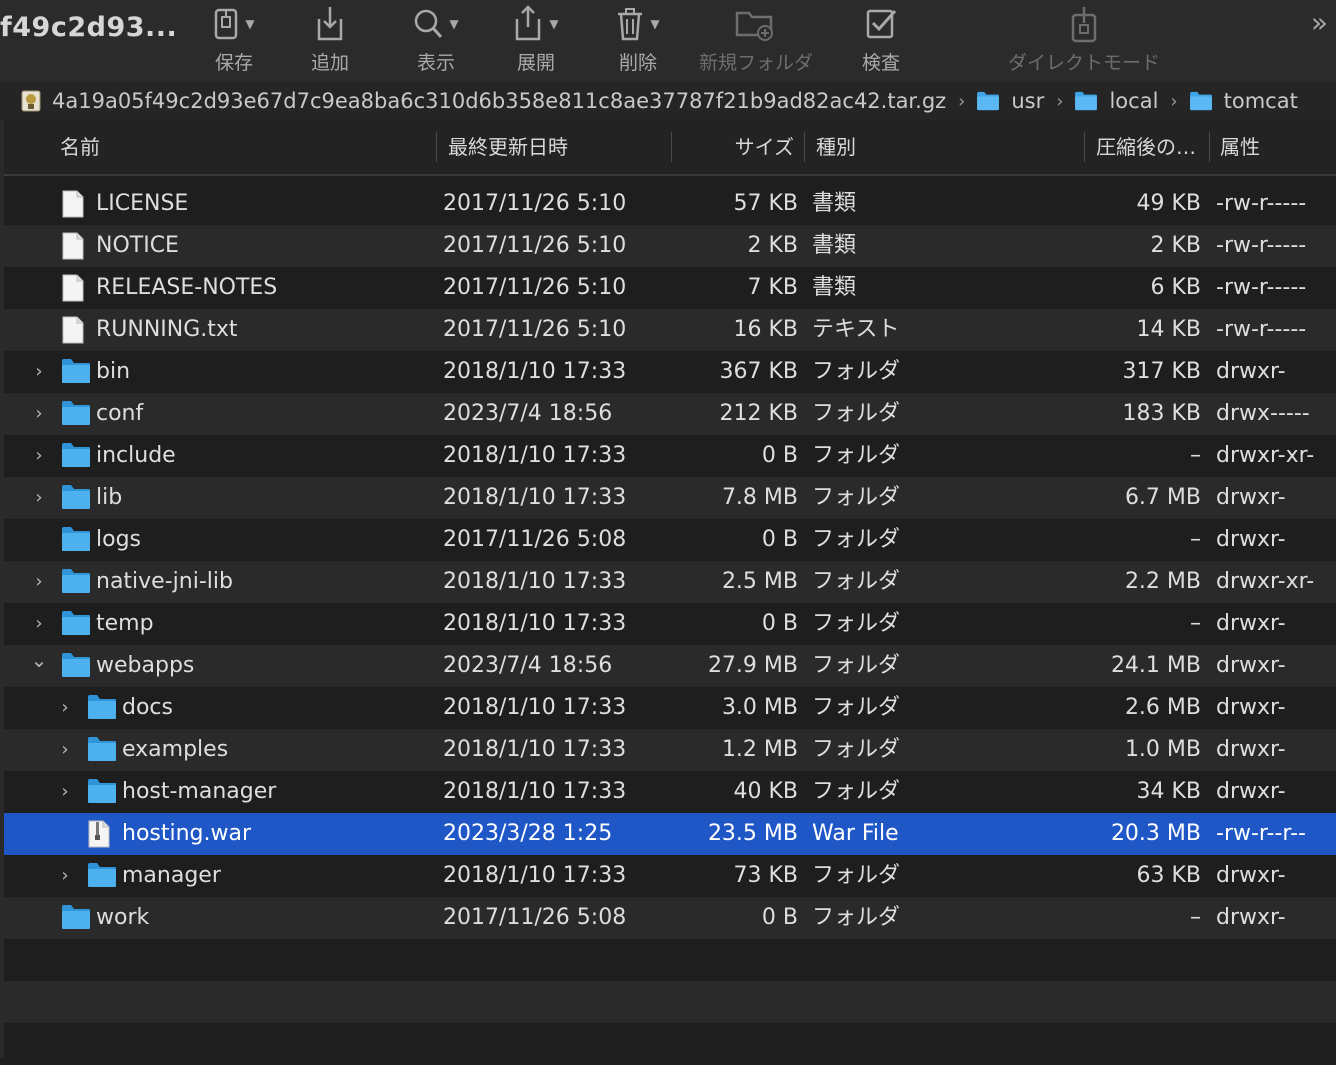  What do you see at coordinates (1134, 101) in the screenshot?
I see `path-segment-label: local` at bounding box center [1134, 101].